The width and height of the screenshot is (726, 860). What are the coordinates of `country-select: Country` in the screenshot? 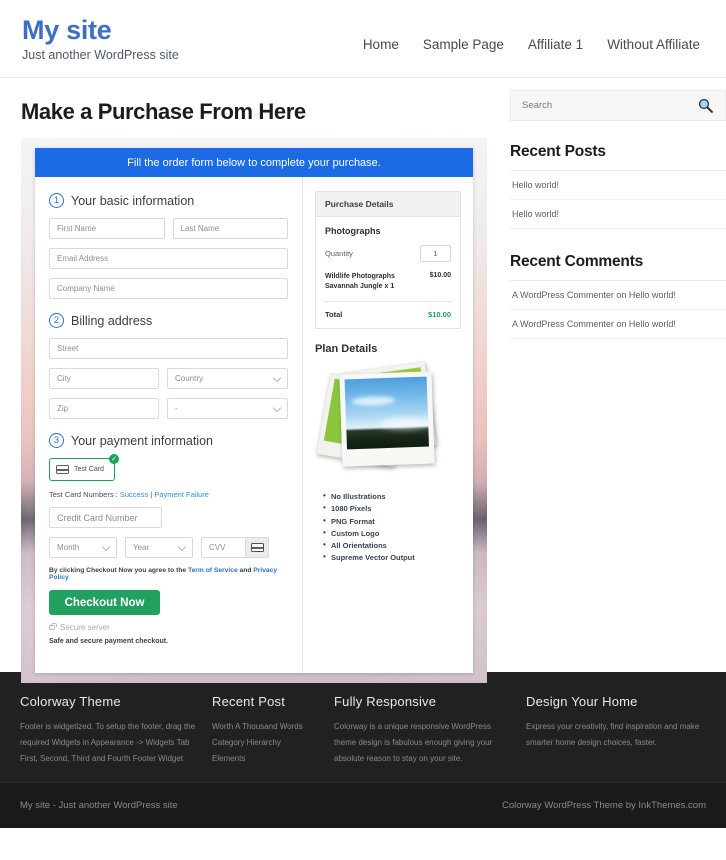 It's located at (227, 378).